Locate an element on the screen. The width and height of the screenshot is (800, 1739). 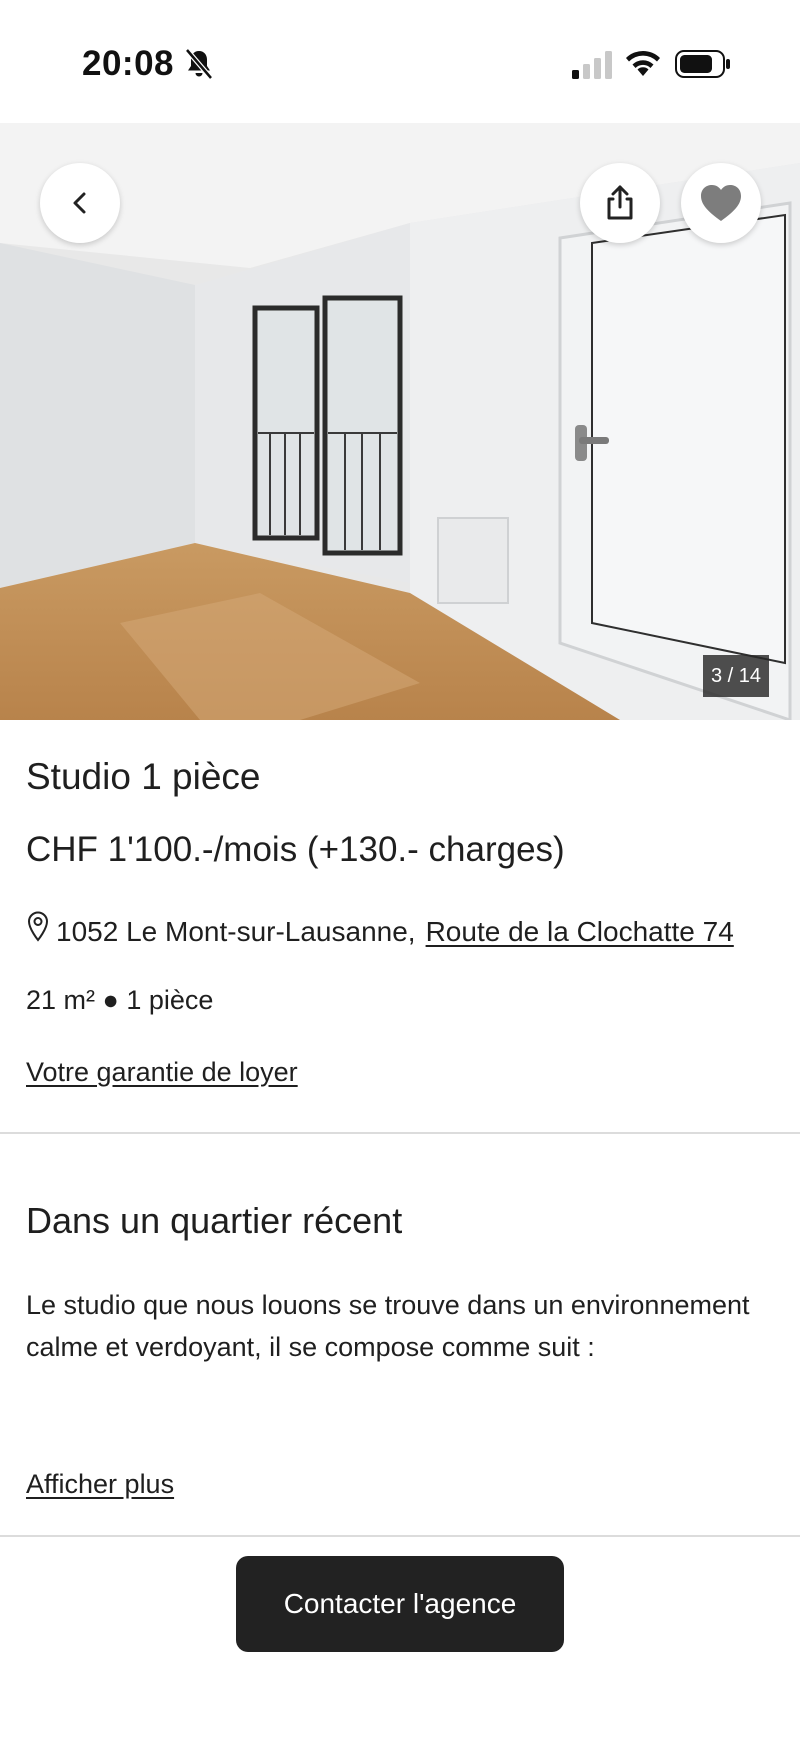
address-locality: 1052 Le Mont-sur-Lausanne, is located at coordinates (236, 931).